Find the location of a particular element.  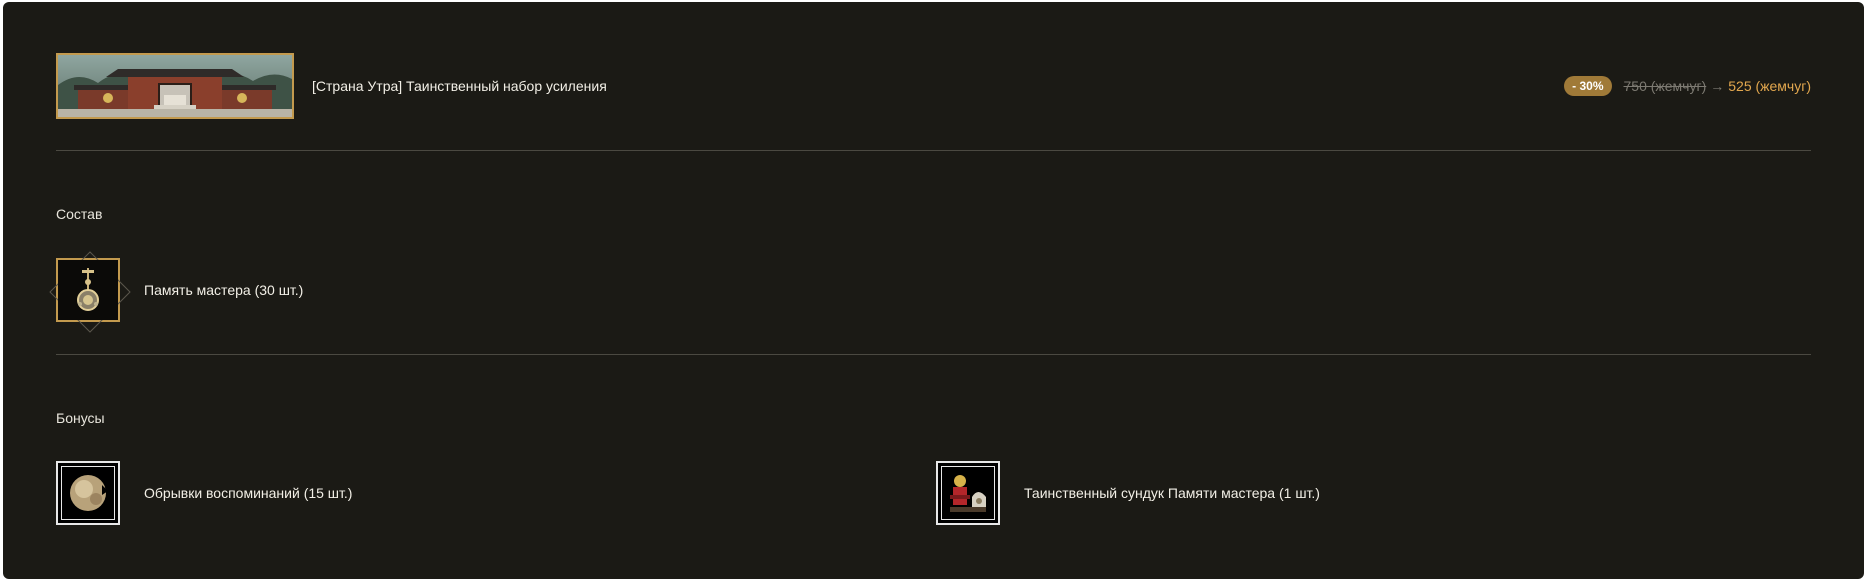

composition-item: Память мастера (30 шт.) is located at coordinates (176, 292).